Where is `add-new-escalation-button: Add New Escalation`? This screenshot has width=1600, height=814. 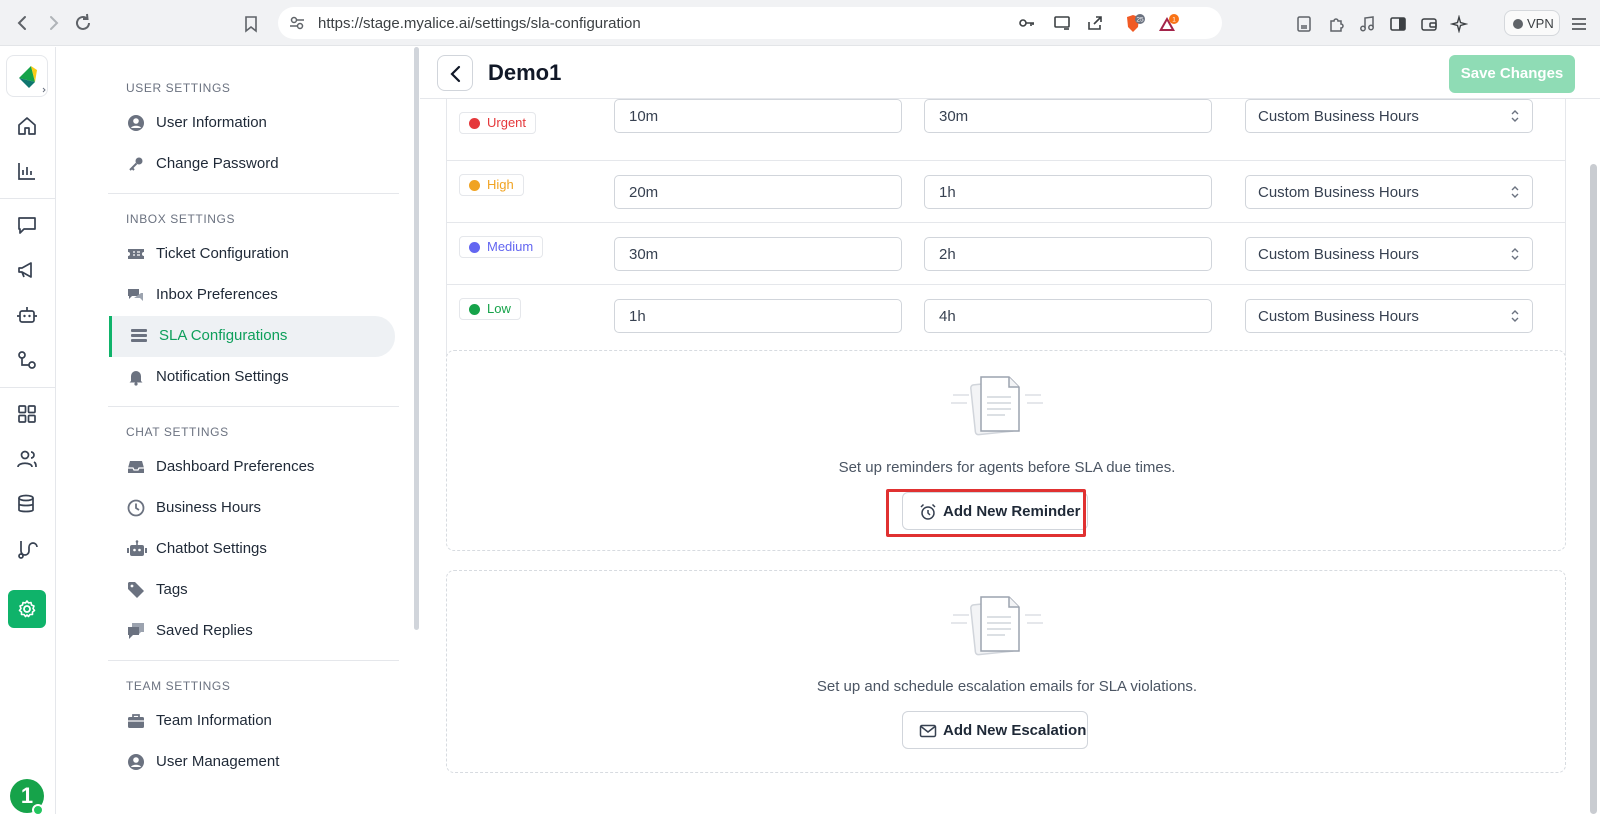 add-new-escalation-button: Add New Escalation is located at coordinates (995, 730).